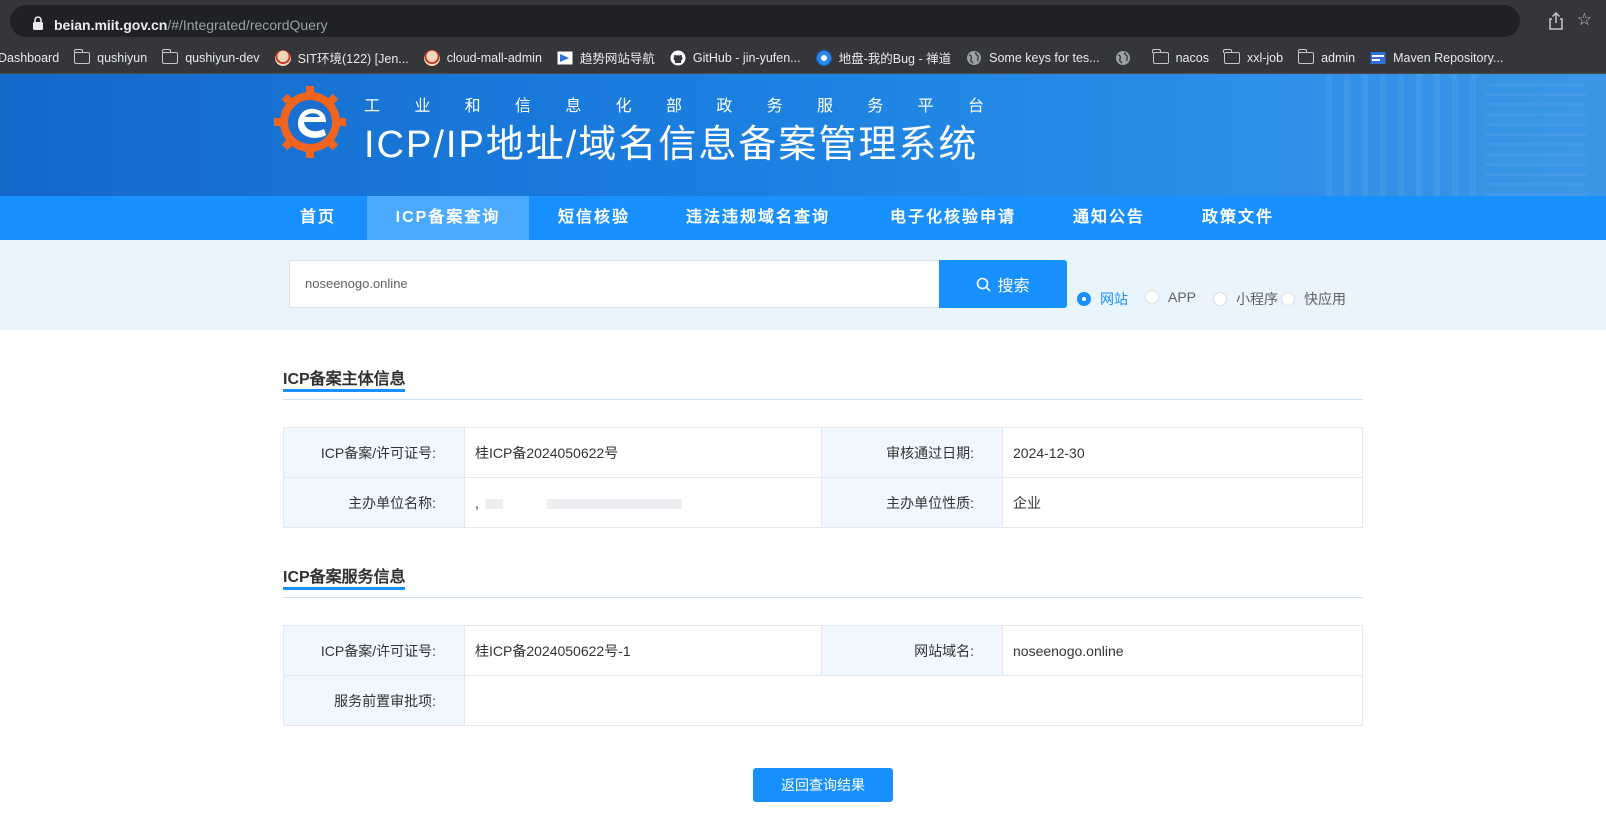  What do you see at coordinates (1556, 21) in the screenshot?
I see `share-icon` at bounding box center [1556, 21].